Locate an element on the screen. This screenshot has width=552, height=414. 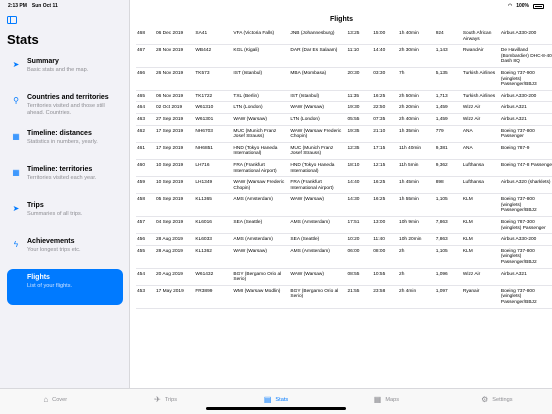
flight-arrival: 11:40 is located at coordinates (385, 239).